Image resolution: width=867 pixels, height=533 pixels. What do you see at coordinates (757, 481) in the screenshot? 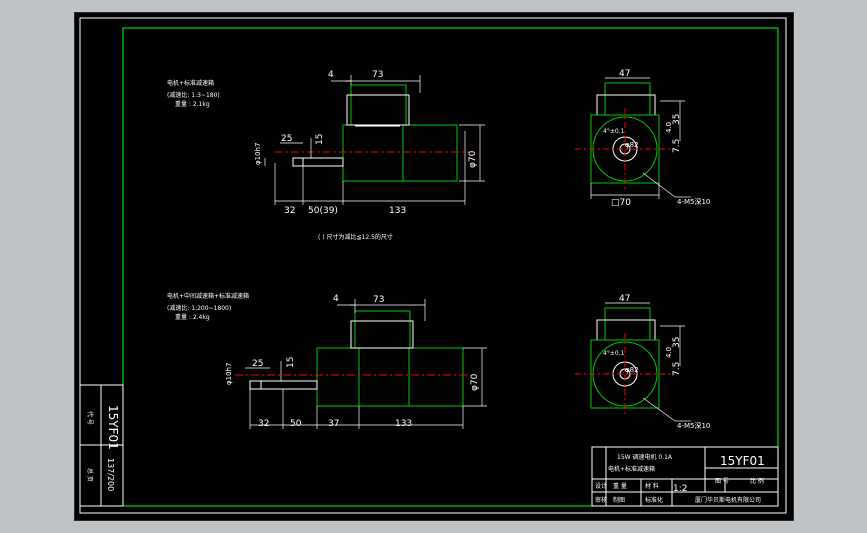
I see `tb-col-b: 比 例` at bounding box center [757, 481].